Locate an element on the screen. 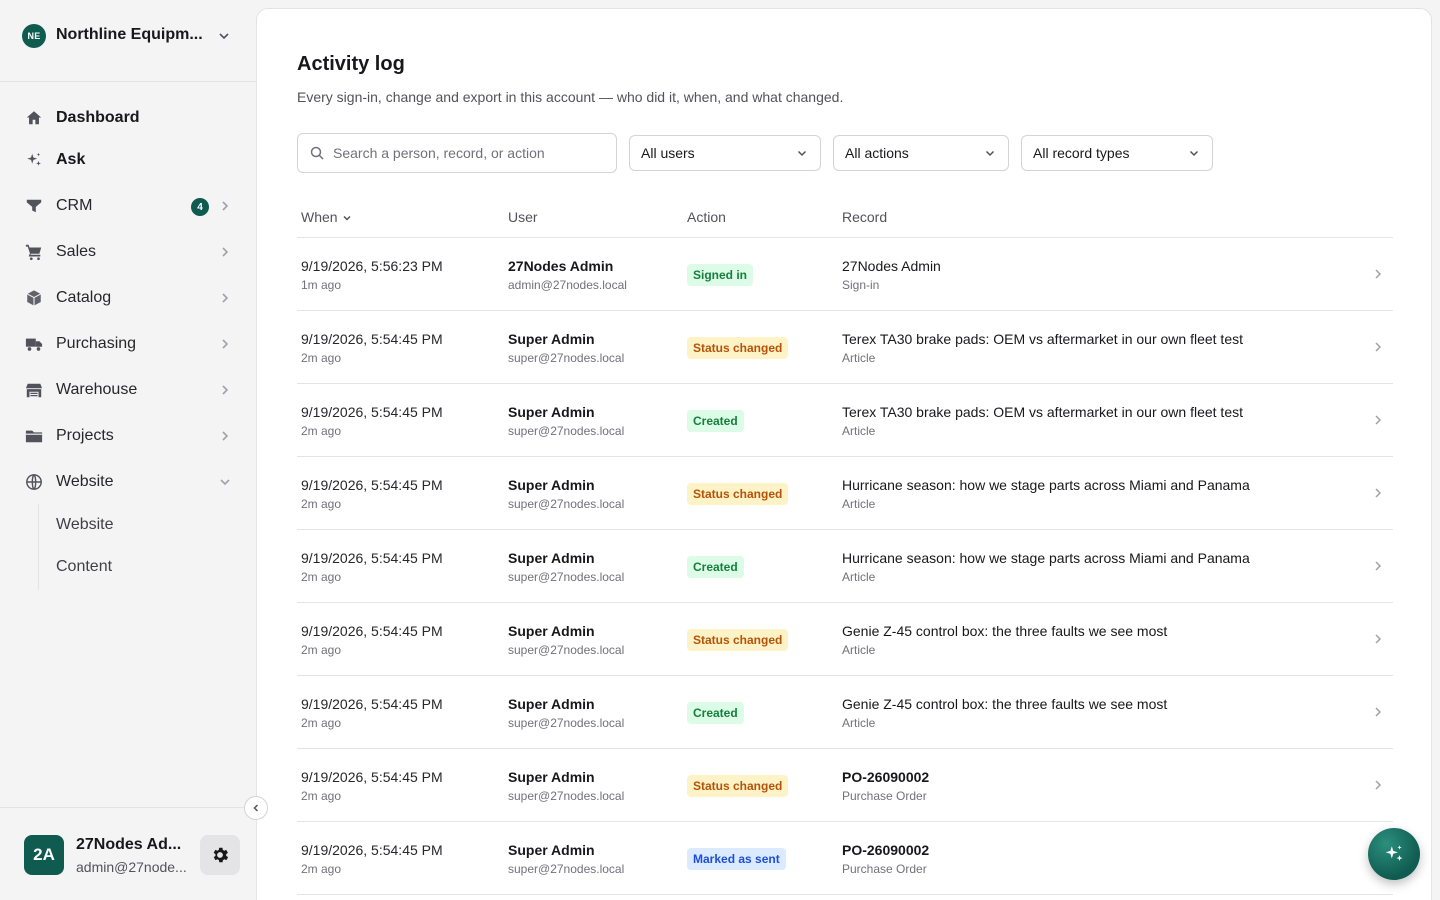  nav-item-dashboard: Dashboard is located at coordinates (128, 118).